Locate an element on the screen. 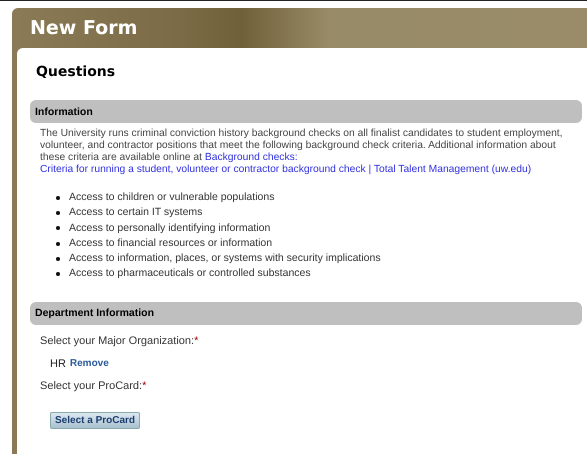 The image size is (587, 454). selected-value: HR is located at coordinates (58, 364).